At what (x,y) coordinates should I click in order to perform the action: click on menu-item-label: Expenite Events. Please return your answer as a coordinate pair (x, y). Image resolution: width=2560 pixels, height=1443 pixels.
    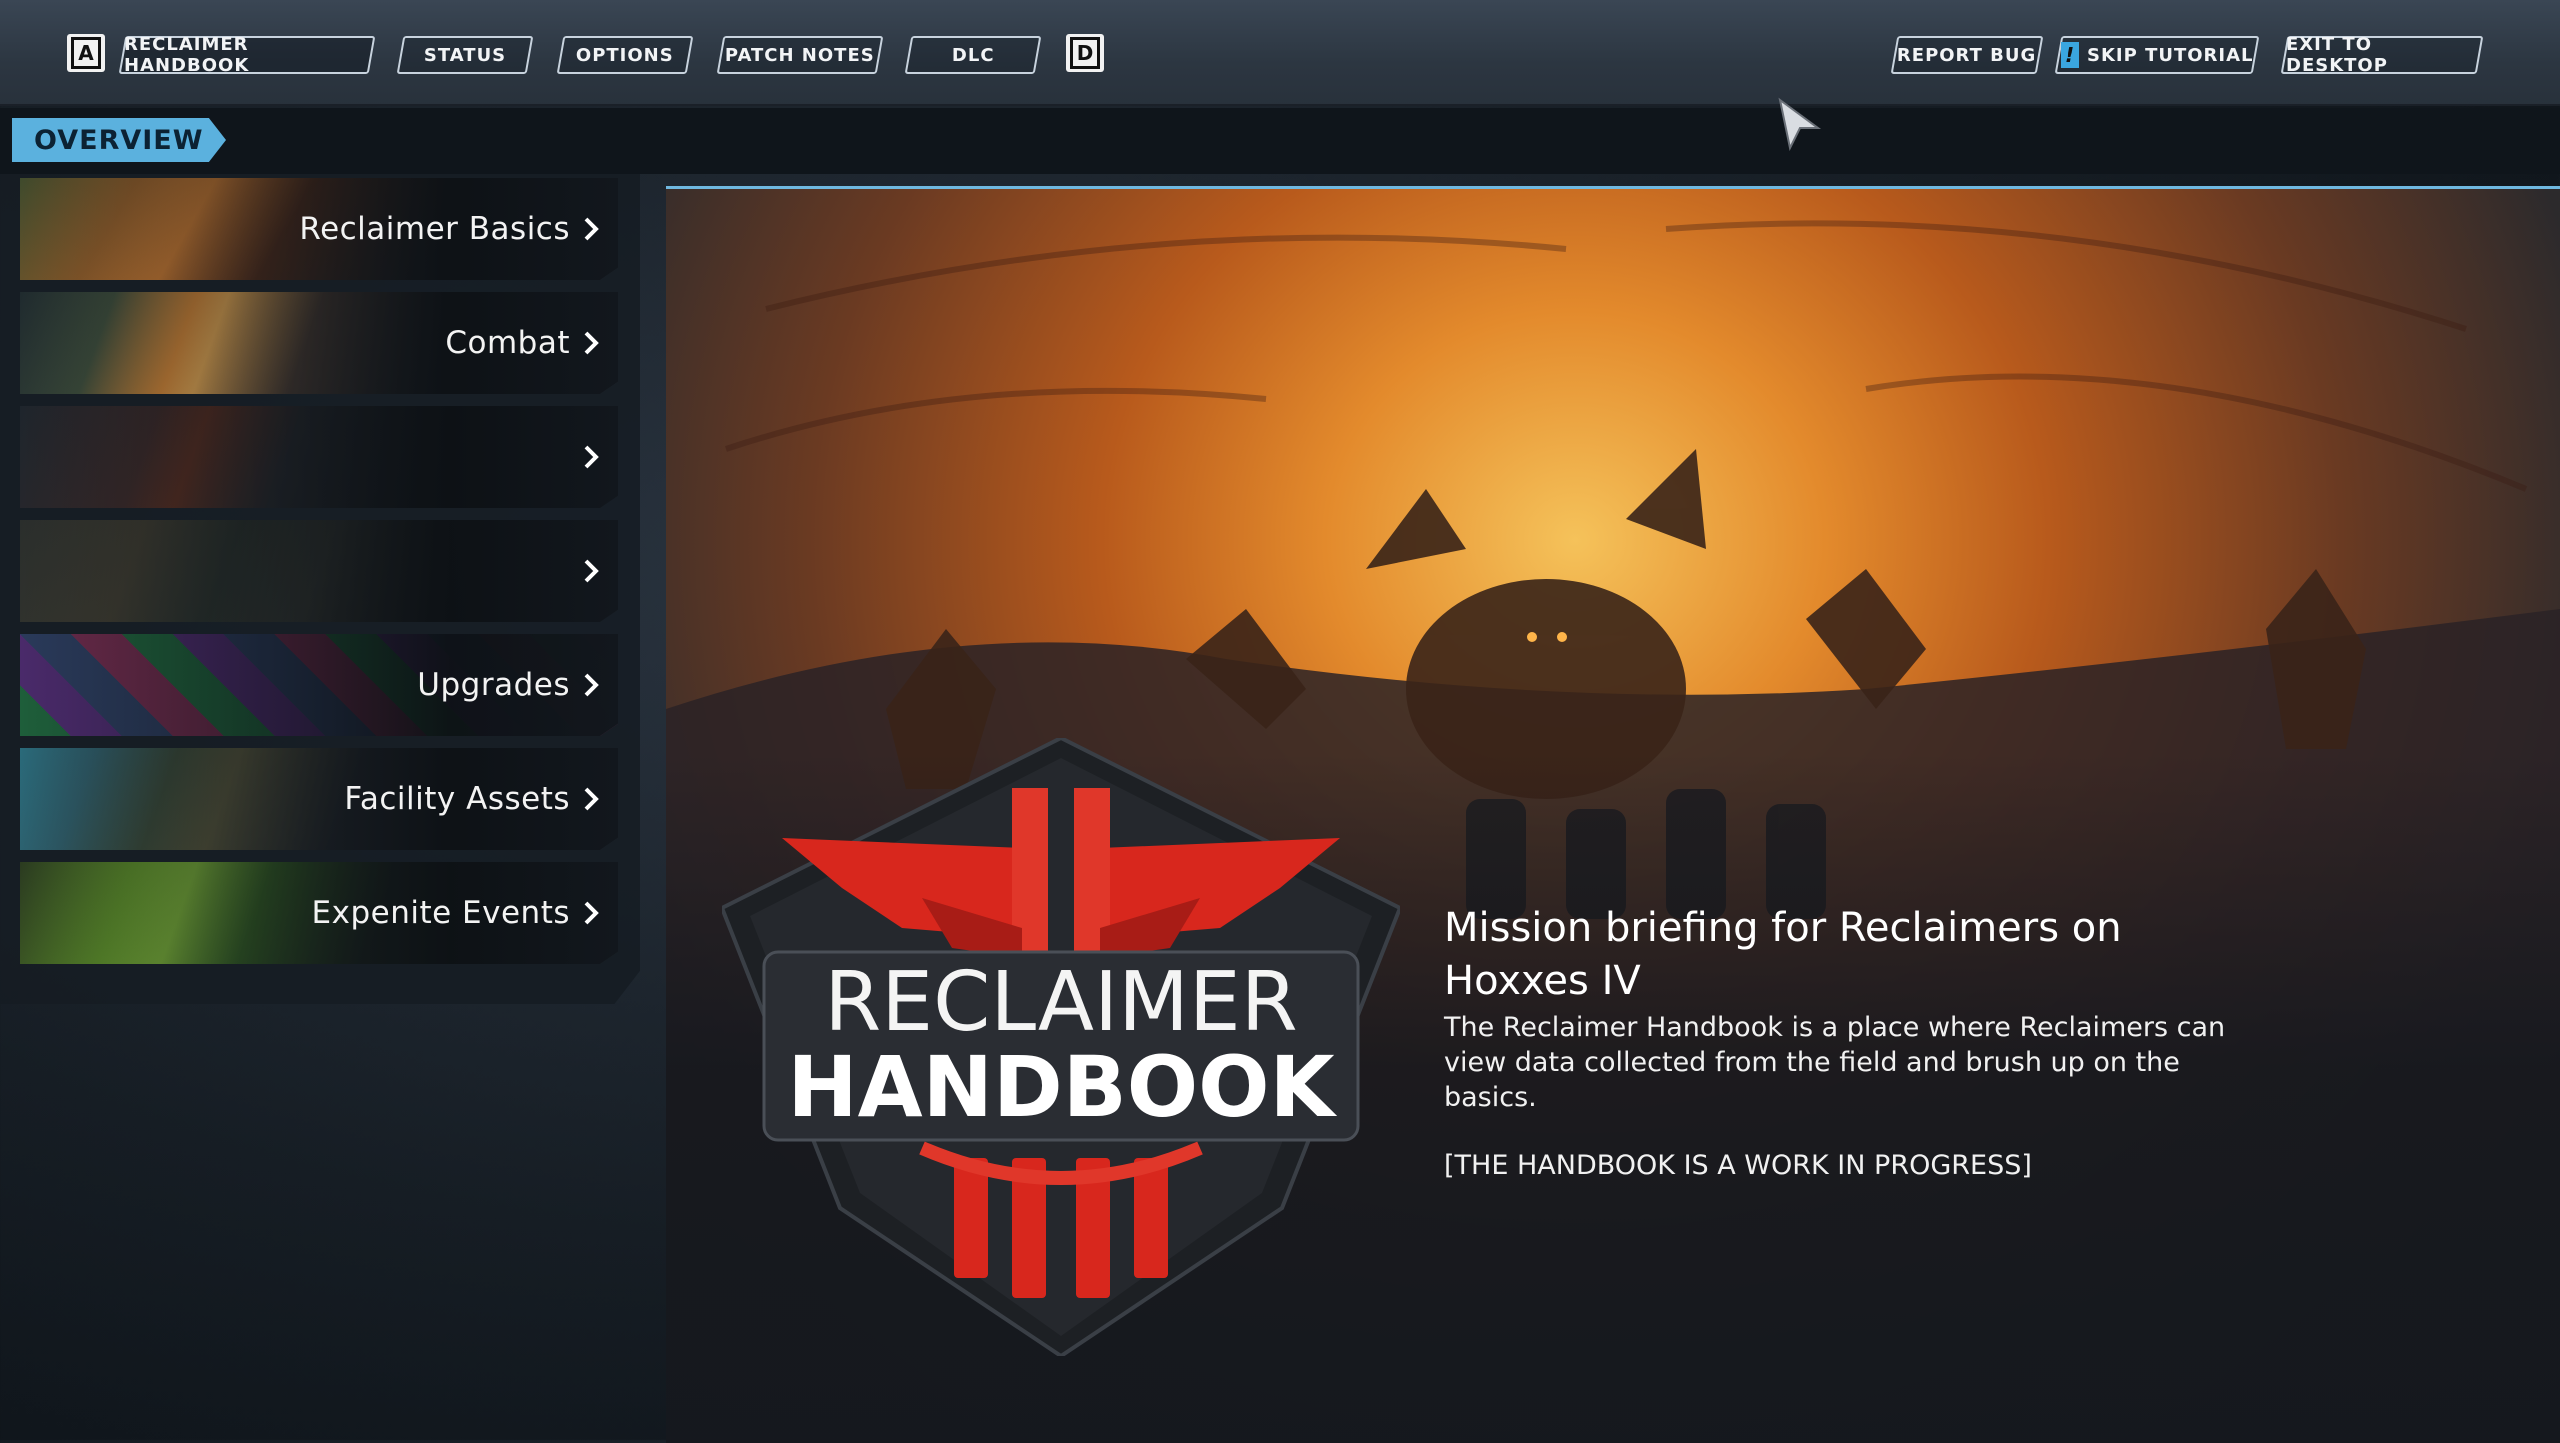
    Looking at the image, I should click on (440, 913).